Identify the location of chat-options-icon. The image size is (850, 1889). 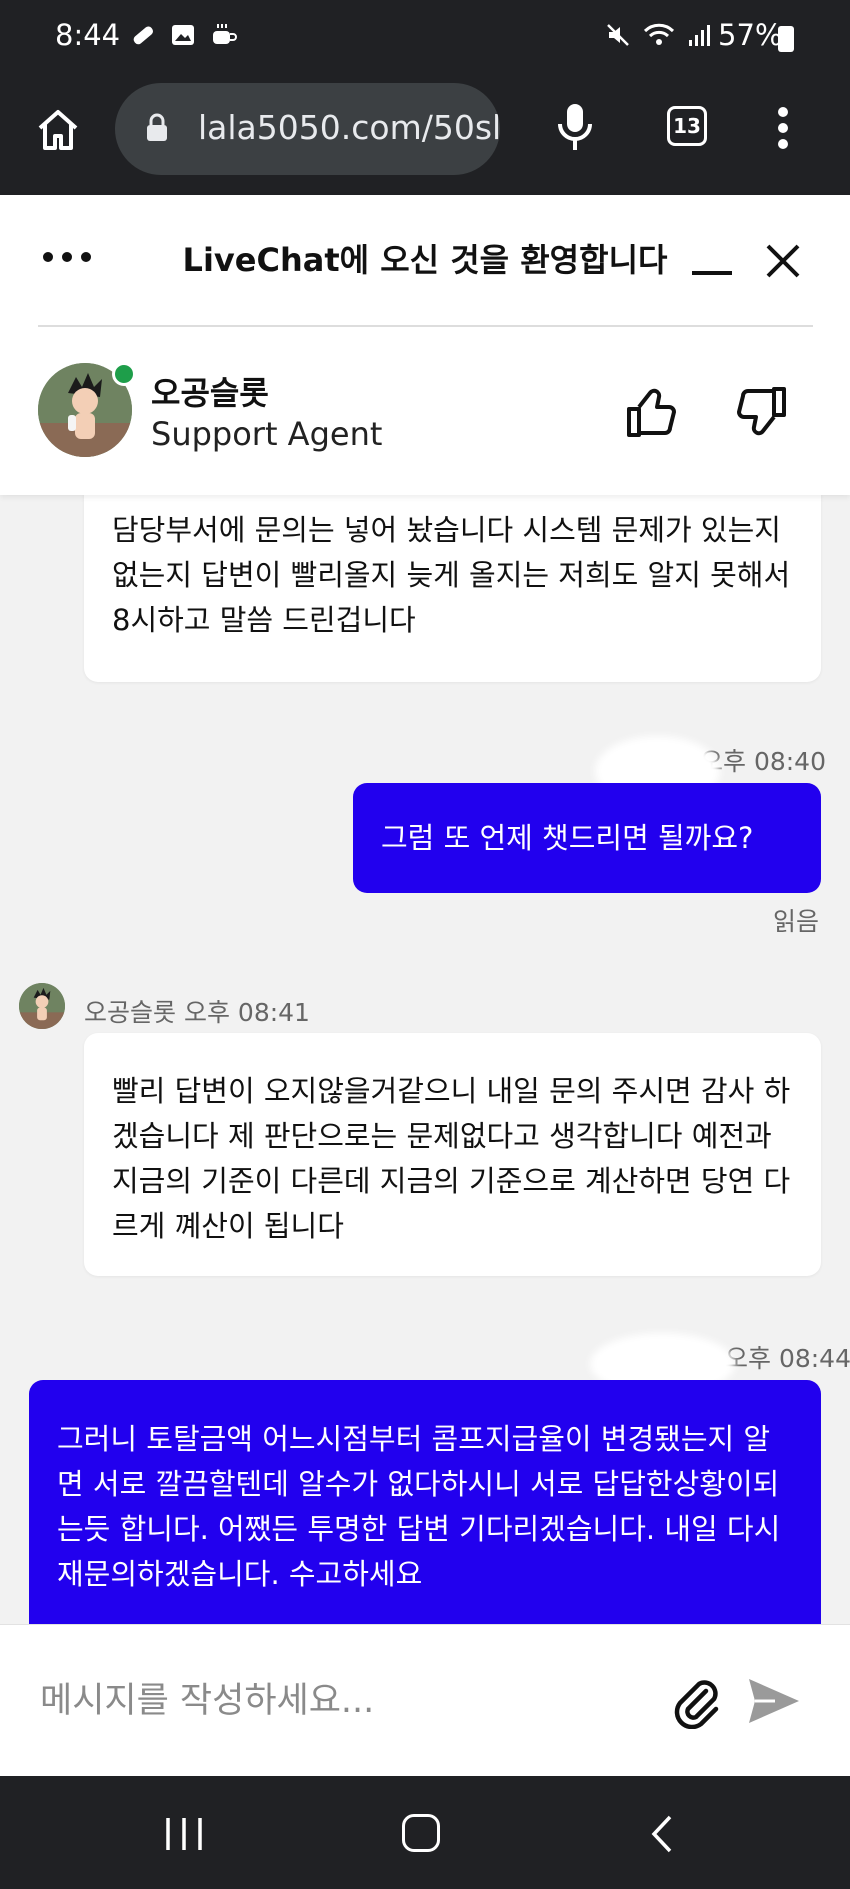
(67, 257).